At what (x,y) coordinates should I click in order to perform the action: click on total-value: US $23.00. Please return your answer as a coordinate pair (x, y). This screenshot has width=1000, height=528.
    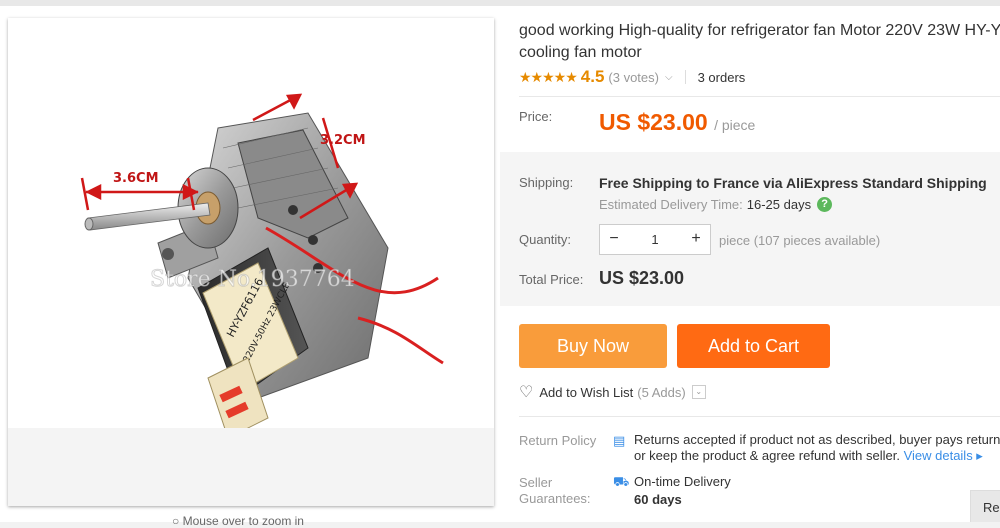
    Looking at the image, I should click on (642, 278).